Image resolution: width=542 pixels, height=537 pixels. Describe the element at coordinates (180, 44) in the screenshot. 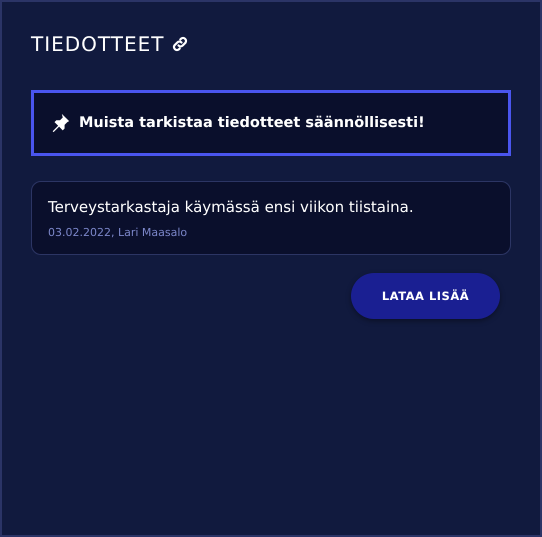

I see `link-icon` at that location.